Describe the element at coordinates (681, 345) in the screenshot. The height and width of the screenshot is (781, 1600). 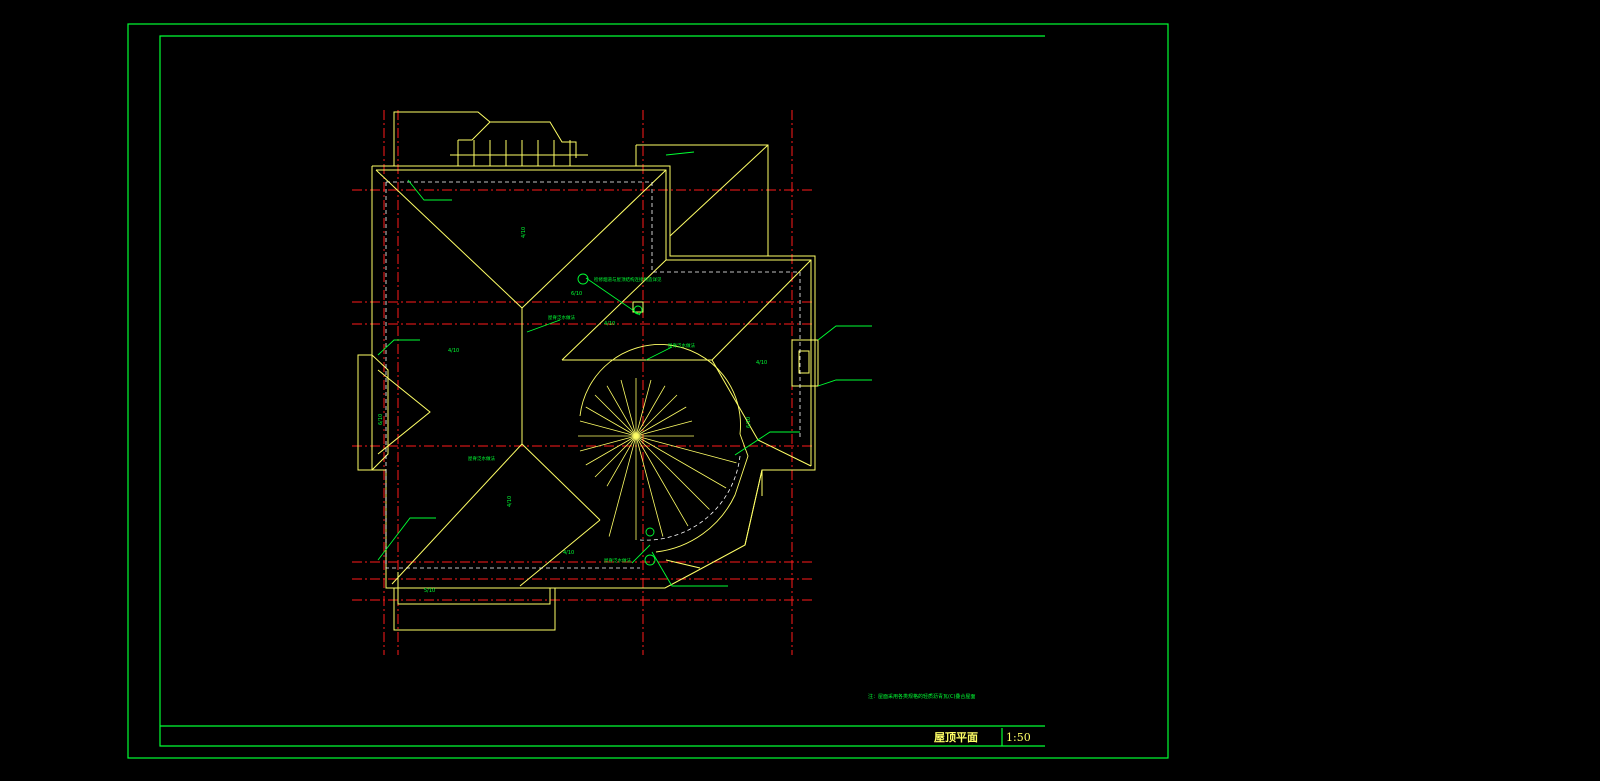
I see `callout-3: 屋脊泛水做法` at that location.